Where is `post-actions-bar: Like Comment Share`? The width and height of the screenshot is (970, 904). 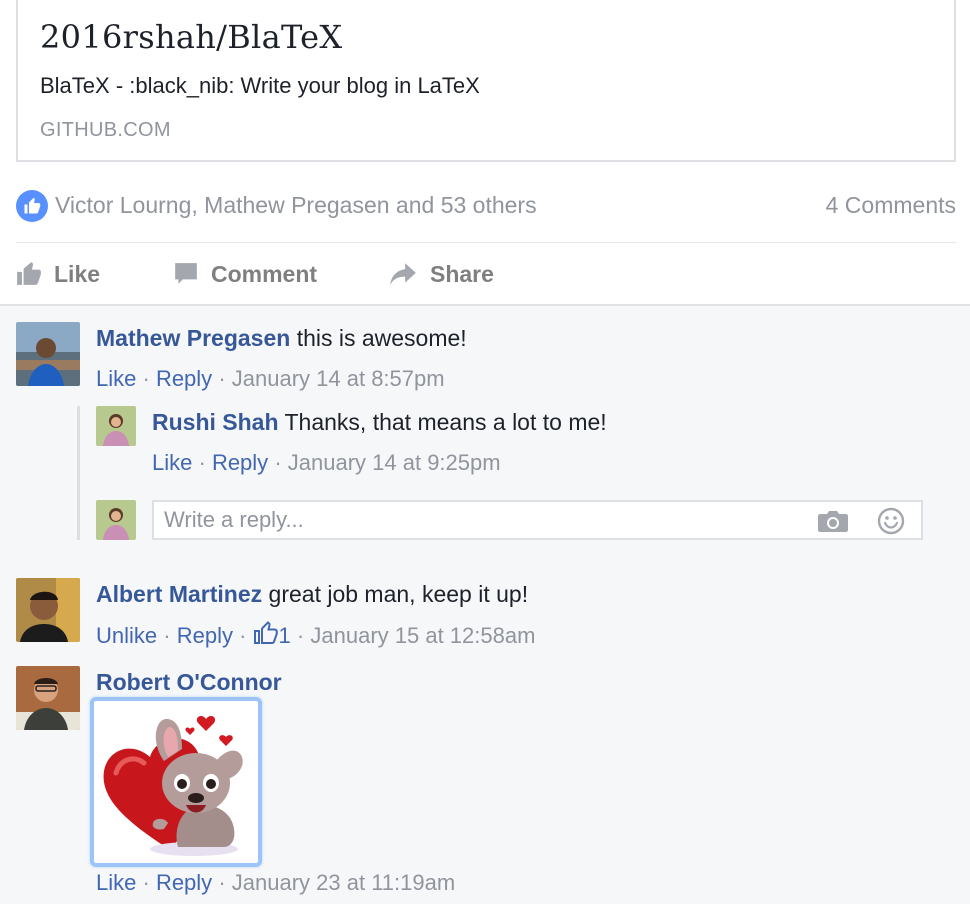 post-actions-bar: Like Comment Share is located at coordinates (486, 274).